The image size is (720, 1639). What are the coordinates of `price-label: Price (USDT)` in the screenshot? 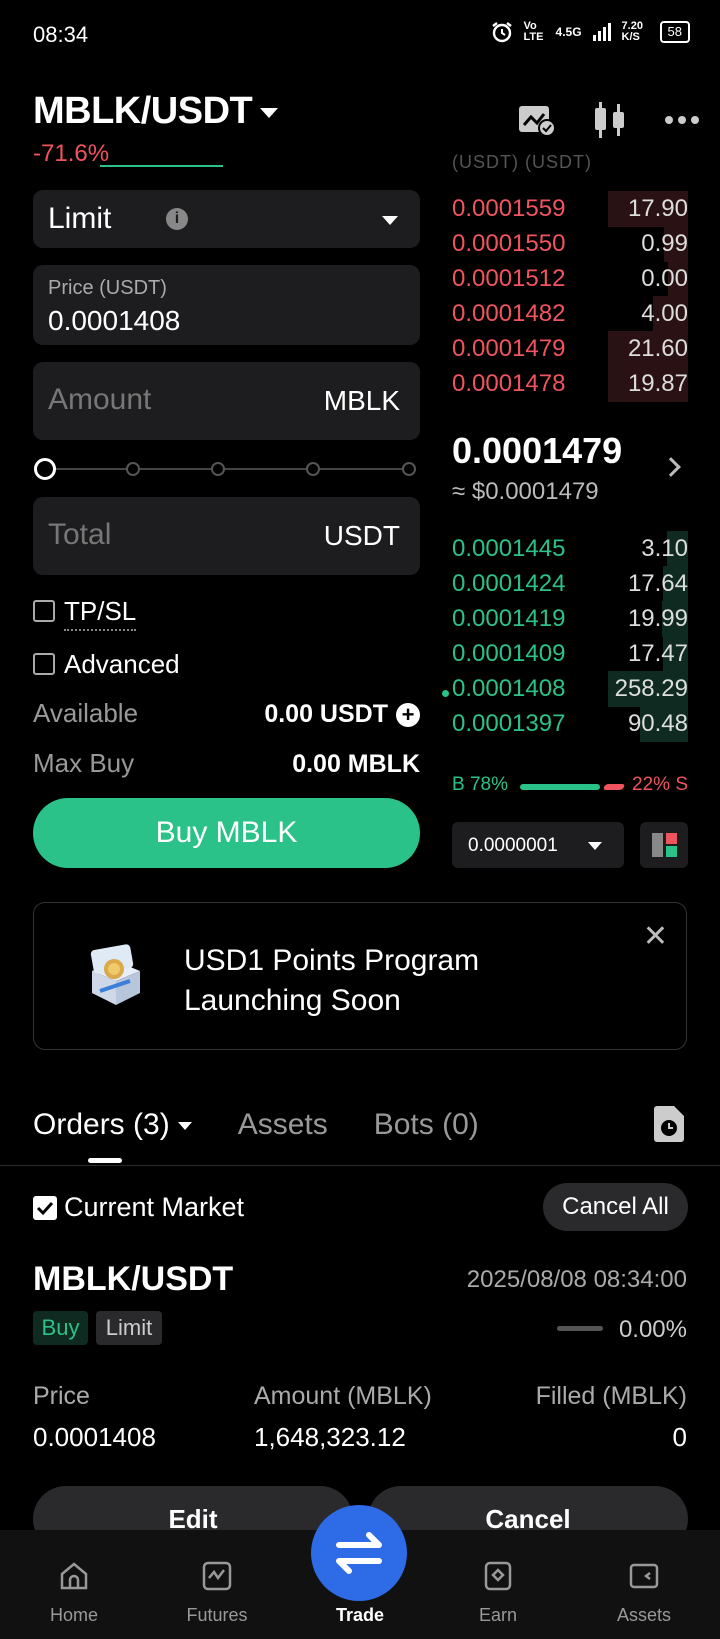 It's located at (107, 288).